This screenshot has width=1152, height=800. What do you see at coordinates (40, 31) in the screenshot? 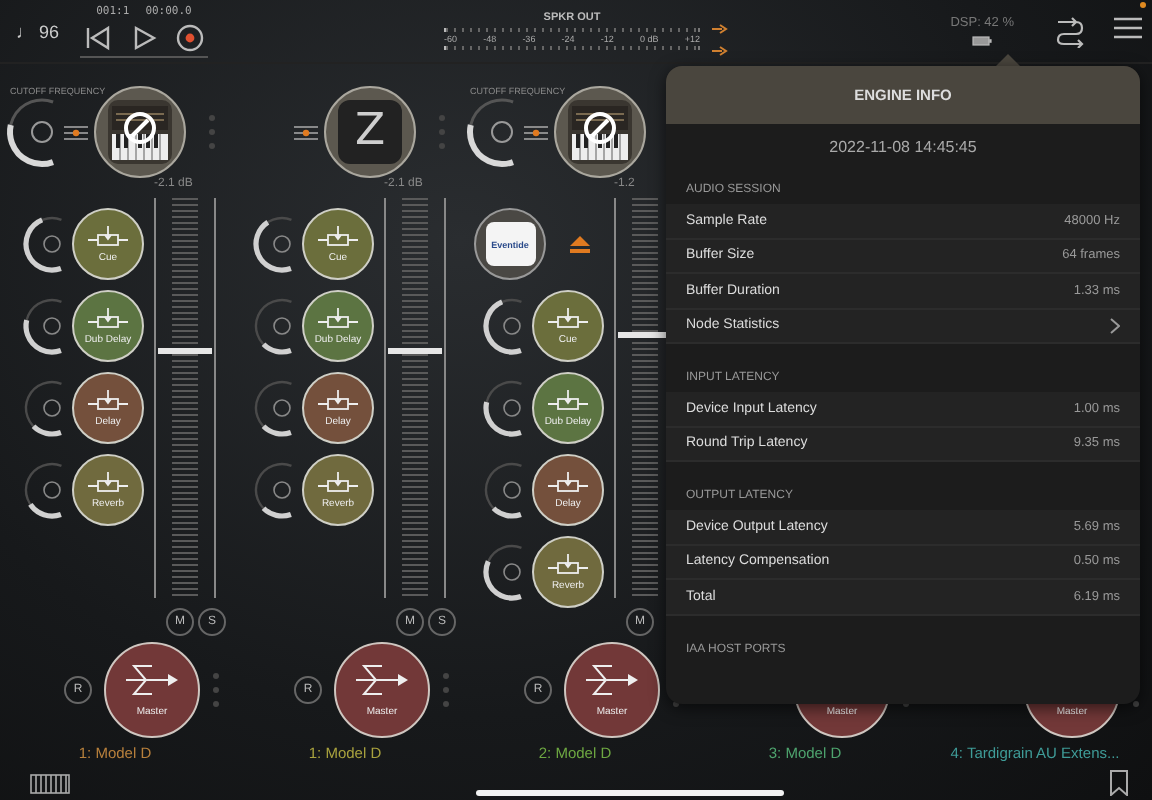
I see `tempo-label: ♩ 96` at bounding box center [40, 31].